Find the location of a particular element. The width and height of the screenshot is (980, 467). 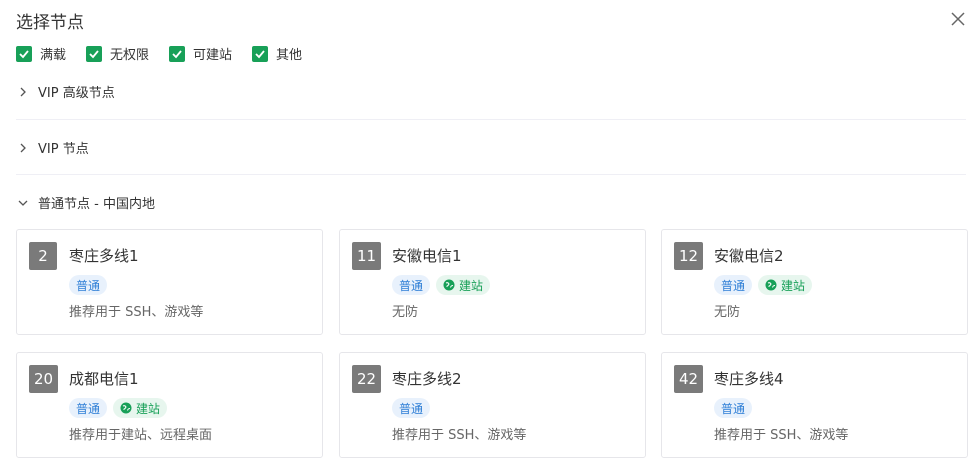

node-card: 2 枣庄多线1 普通 推荐用于 SSH、游戏等 is located at coordinates (169, 282).